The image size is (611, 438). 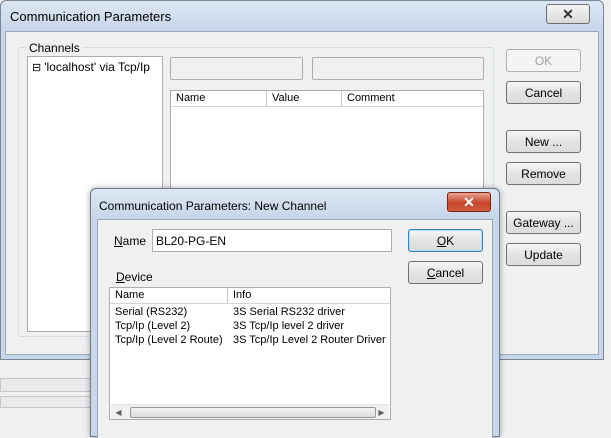 I want to click on channels-label: Channels, so click(x=54, y=48).